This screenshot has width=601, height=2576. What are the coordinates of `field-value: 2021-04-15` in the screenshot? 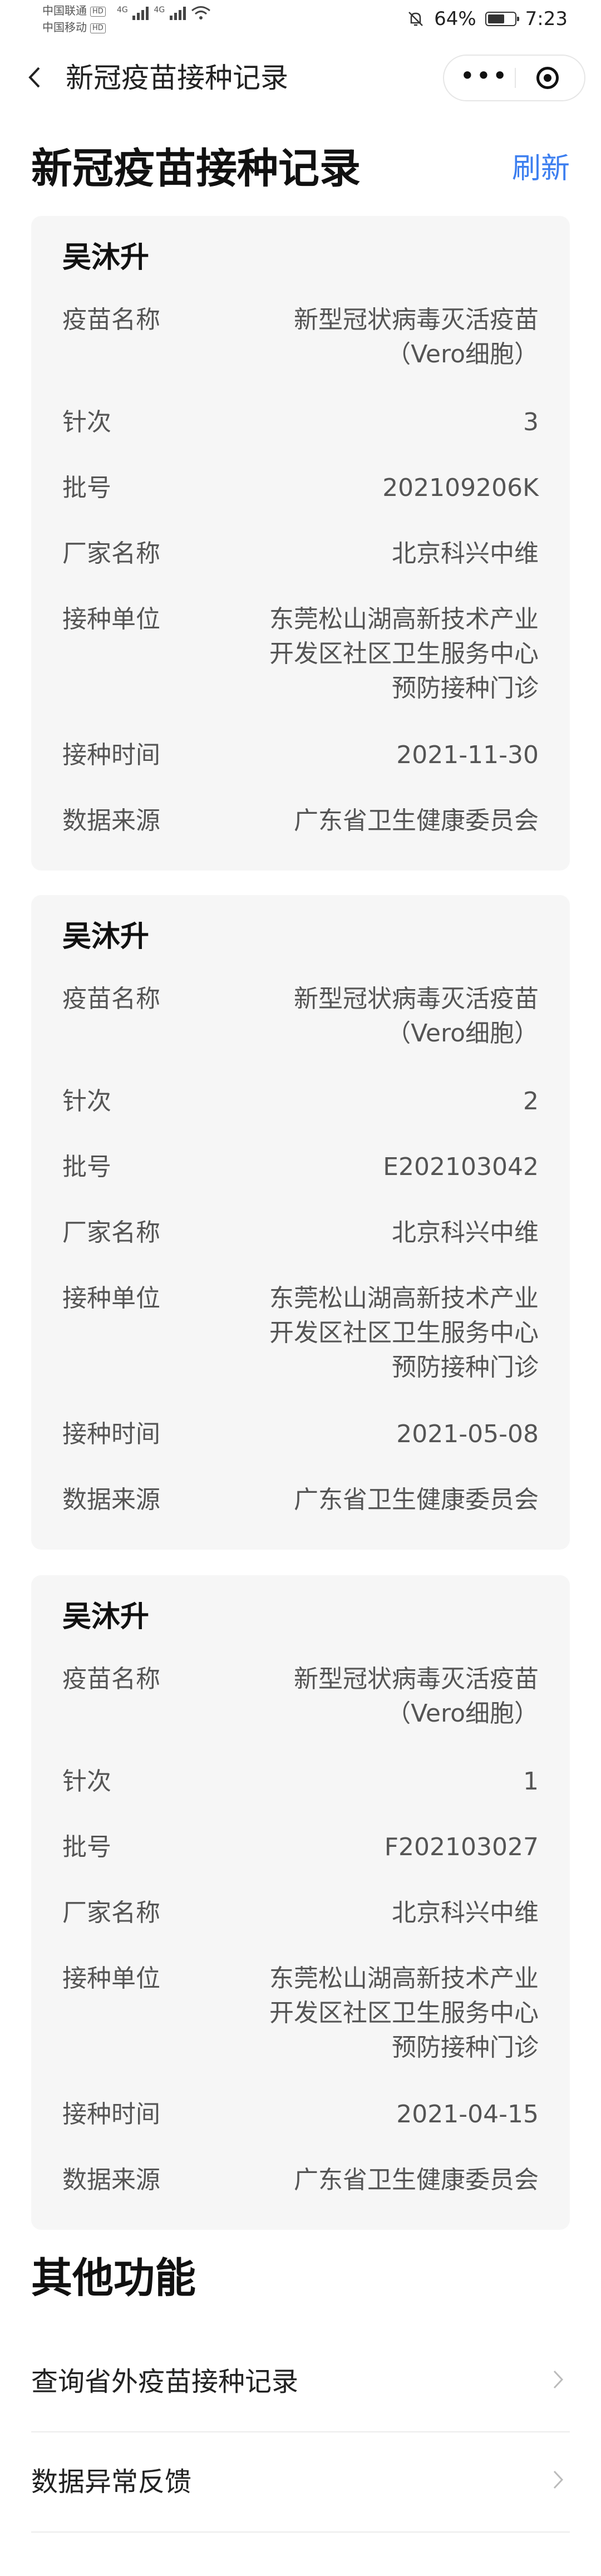 It's located at (467, 2114).